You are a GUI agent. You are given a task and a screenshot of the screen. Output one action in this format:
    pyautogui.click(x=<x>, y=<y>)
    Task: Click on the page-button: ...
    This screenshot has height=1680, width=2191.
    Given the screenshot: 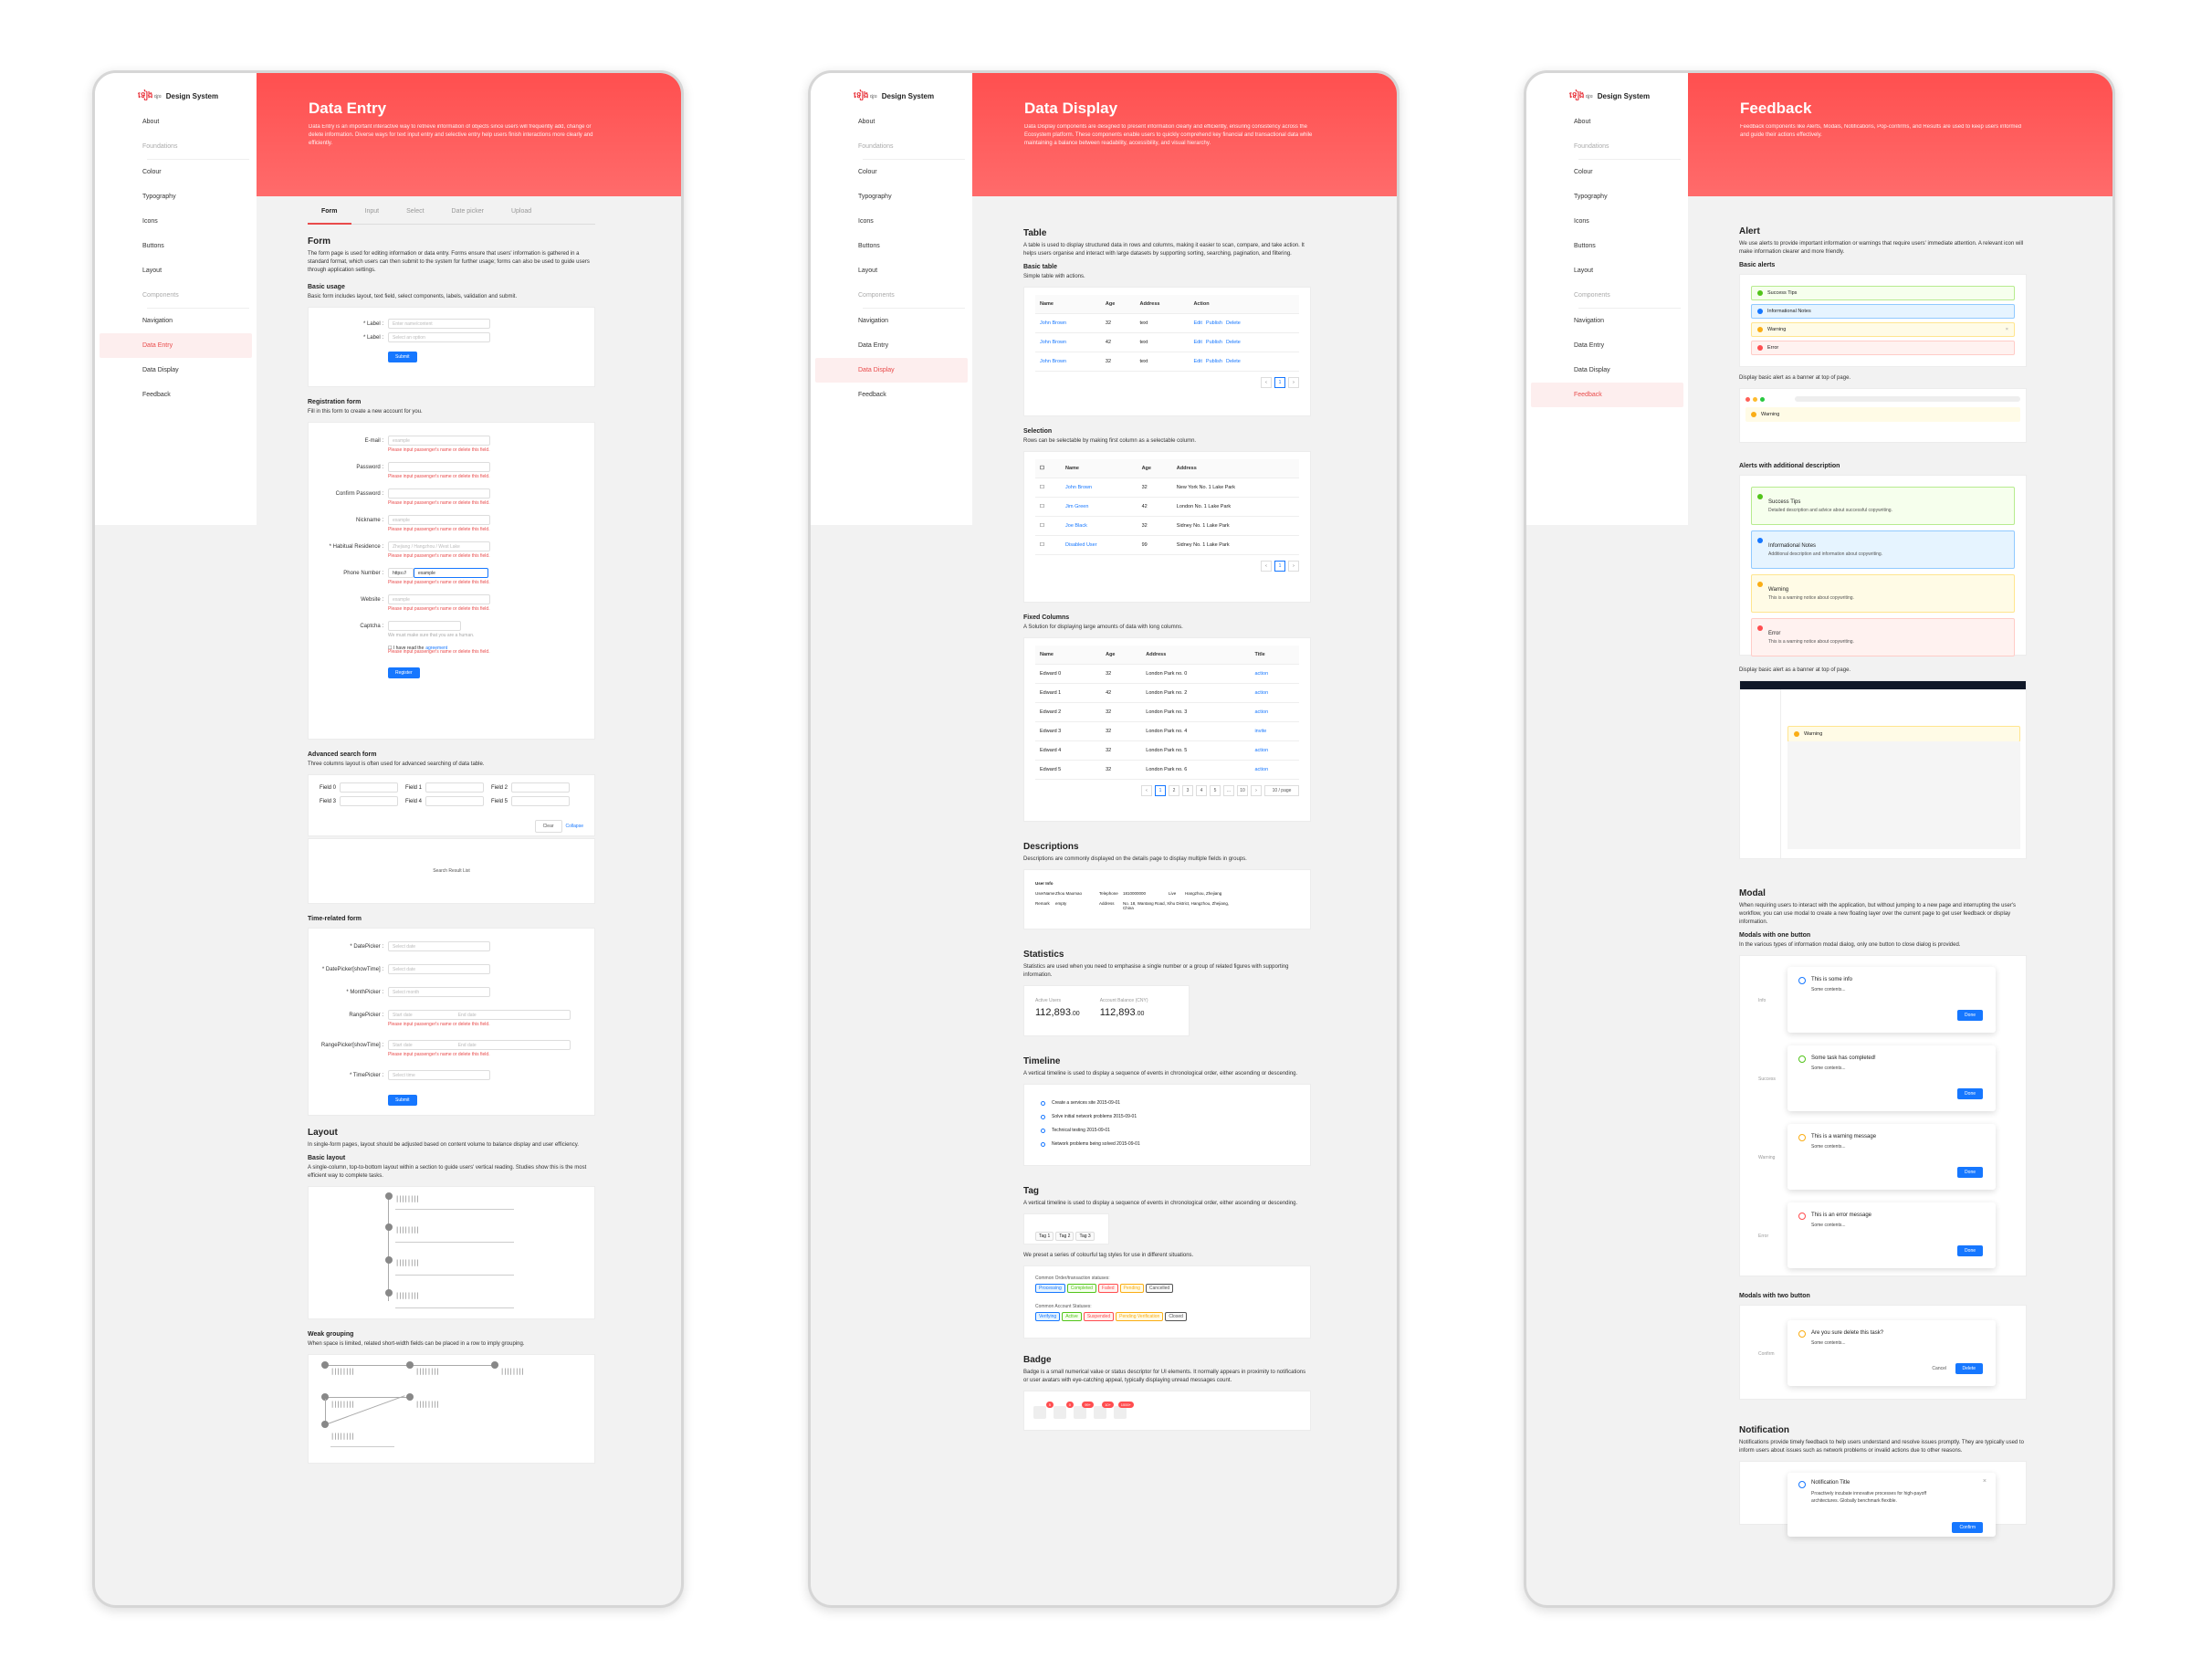 What is the action you would take?
    pyautogui.click(x=1228, y=790)
    